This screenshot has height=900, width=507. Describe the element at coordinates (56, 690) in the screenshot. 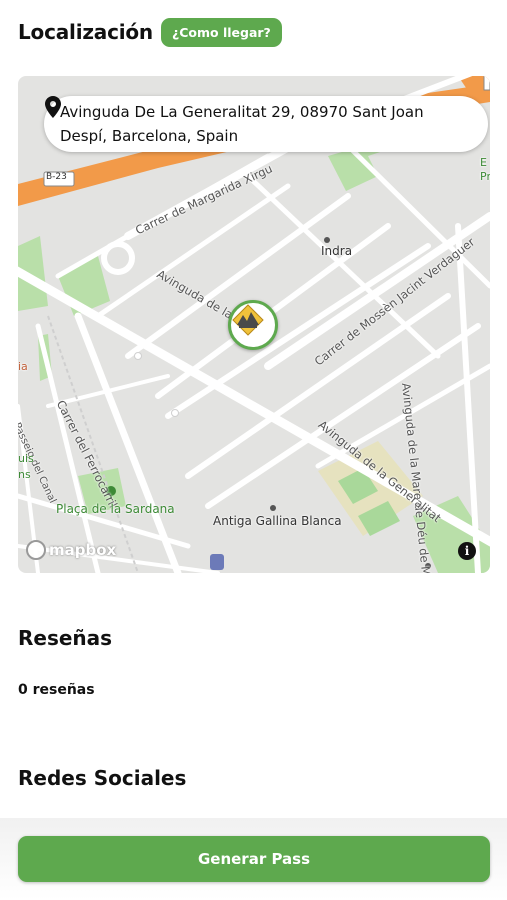

I see `reviews-count: 0 reseñas` at that location.